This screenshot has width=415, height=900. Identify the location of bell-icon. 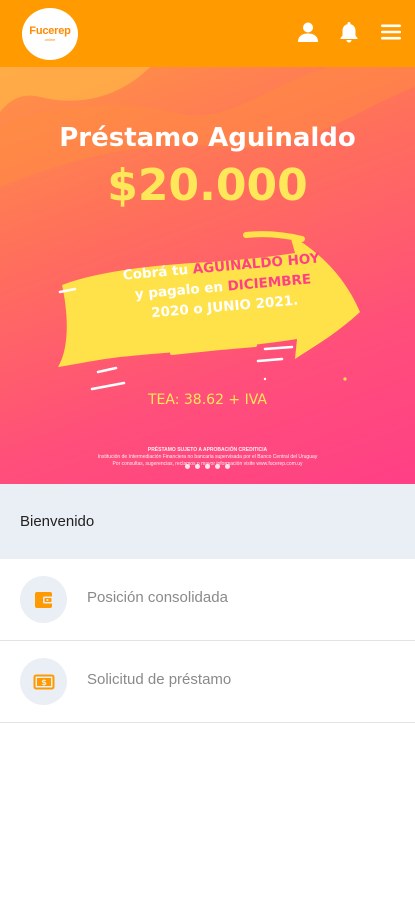
(349, 32).